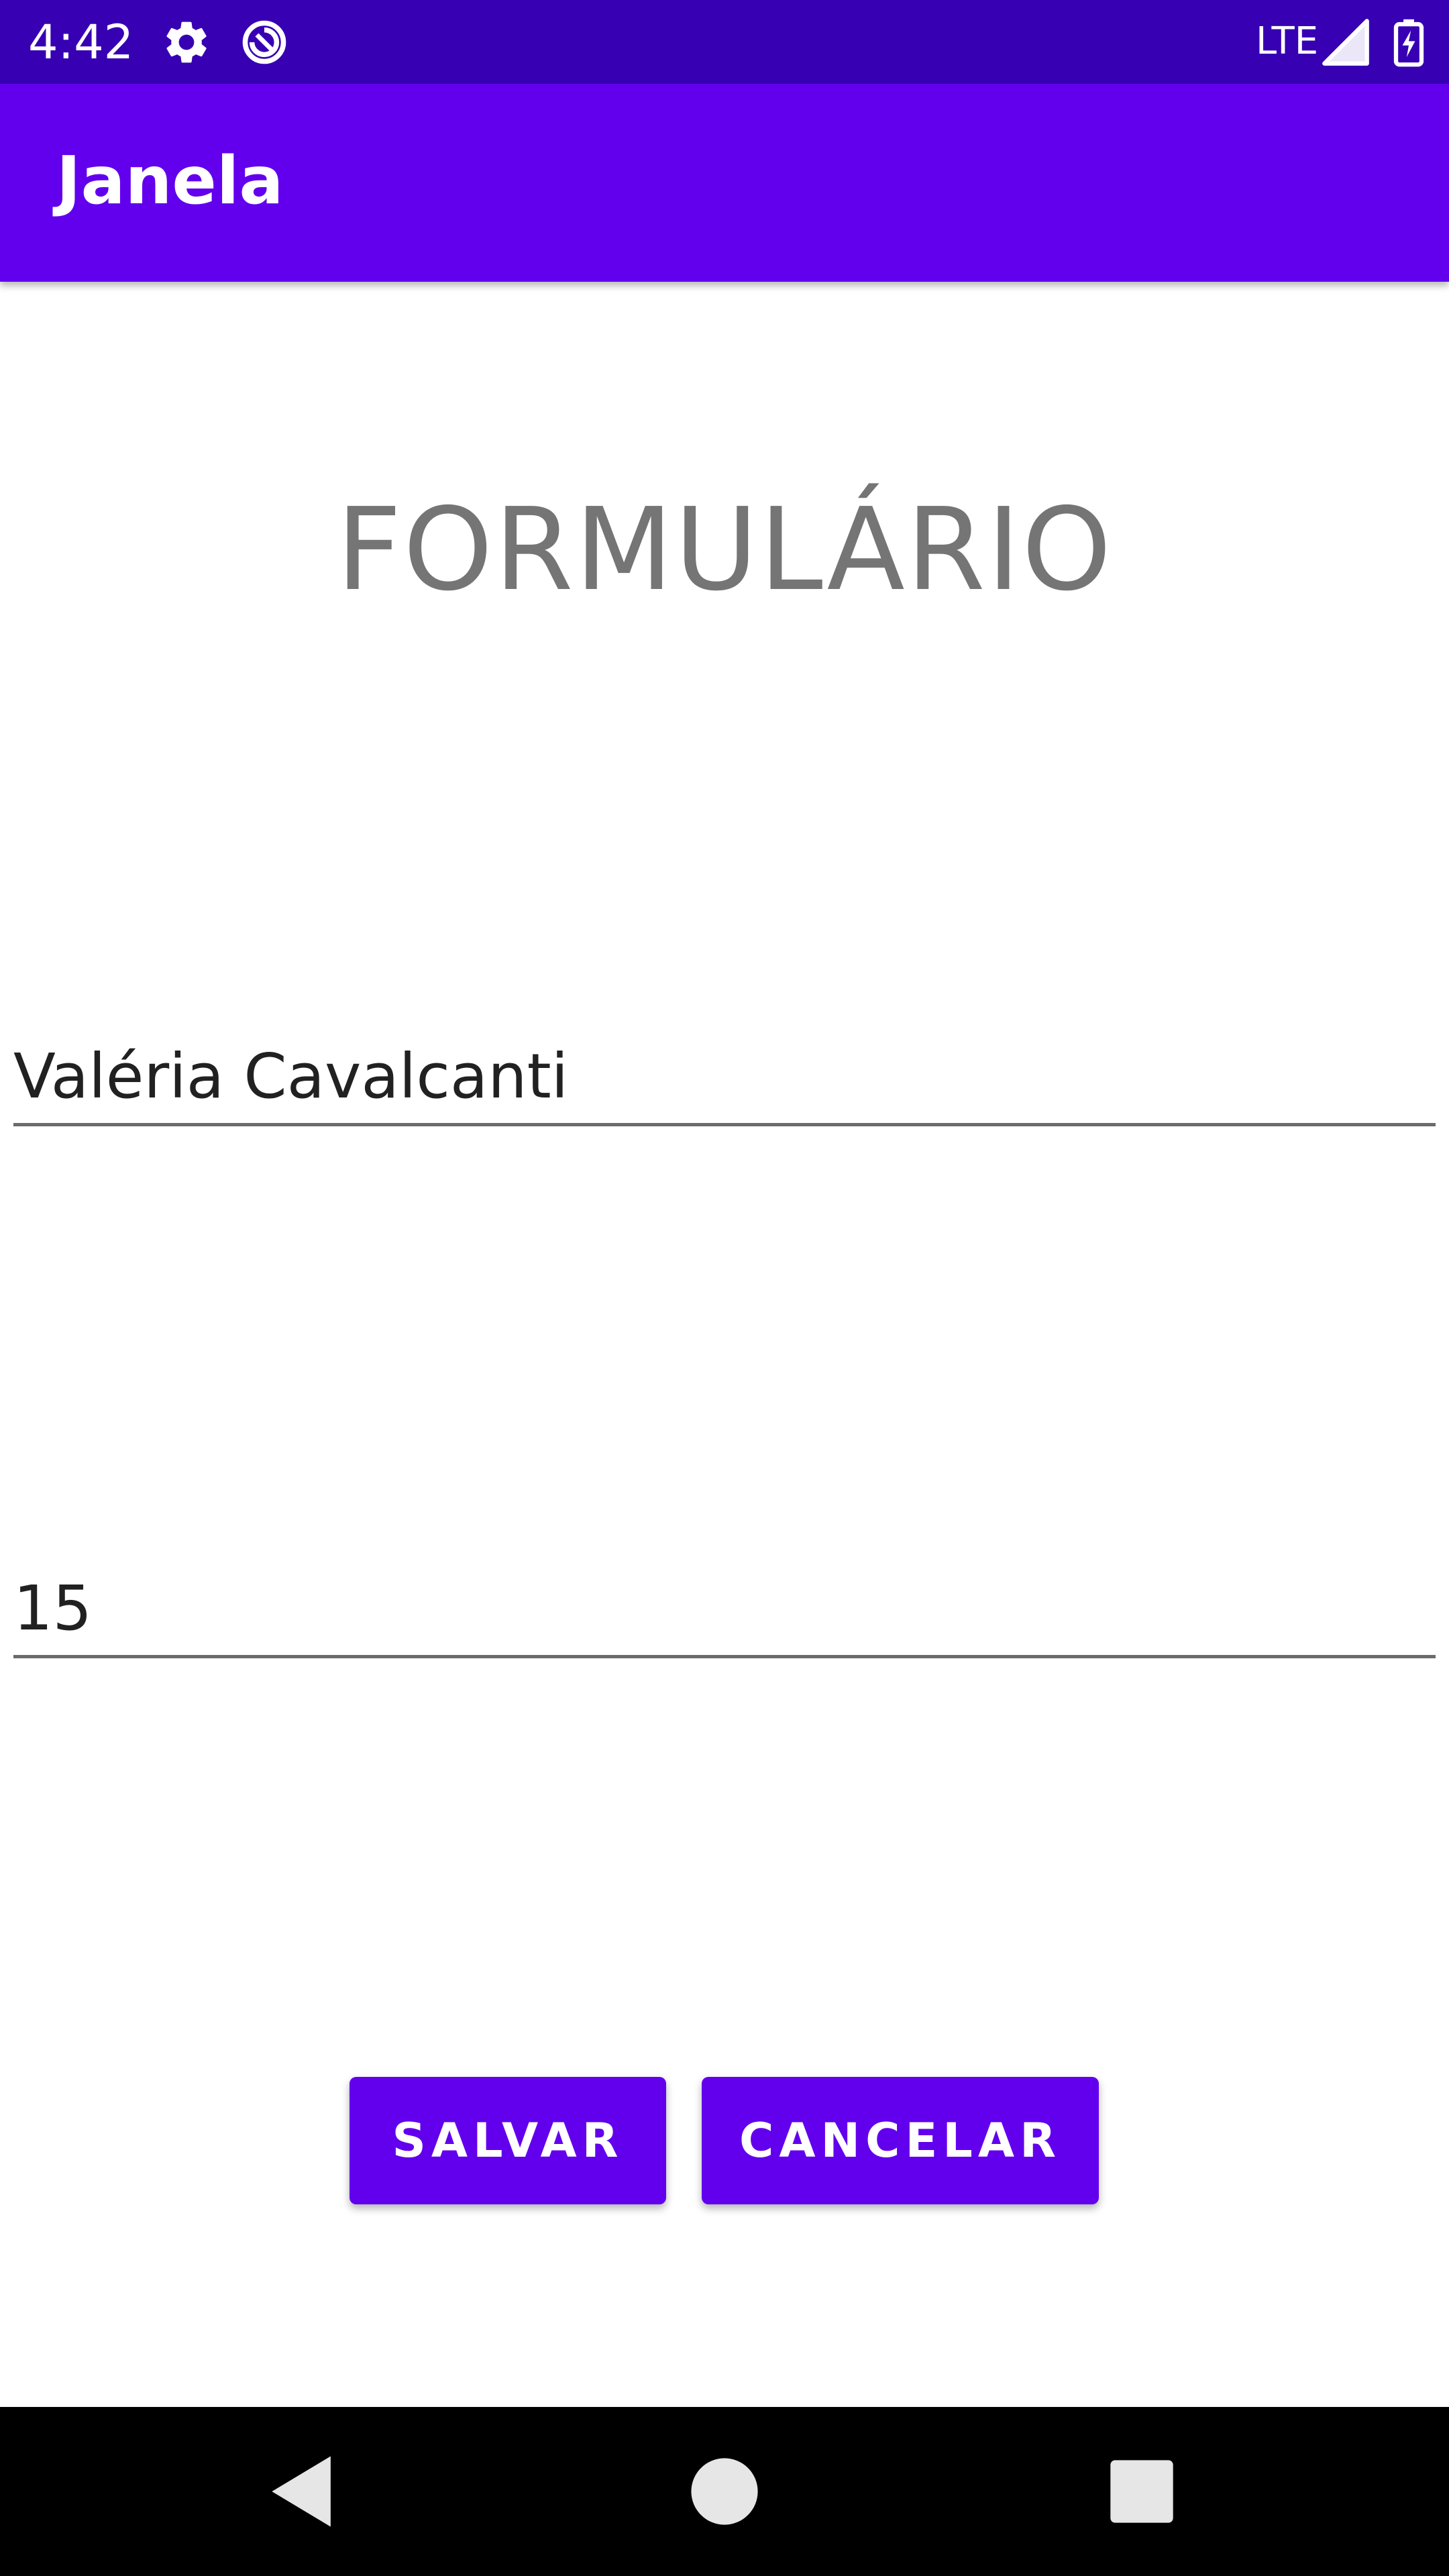  I want to click on signal-icon, so click(1345, 42).